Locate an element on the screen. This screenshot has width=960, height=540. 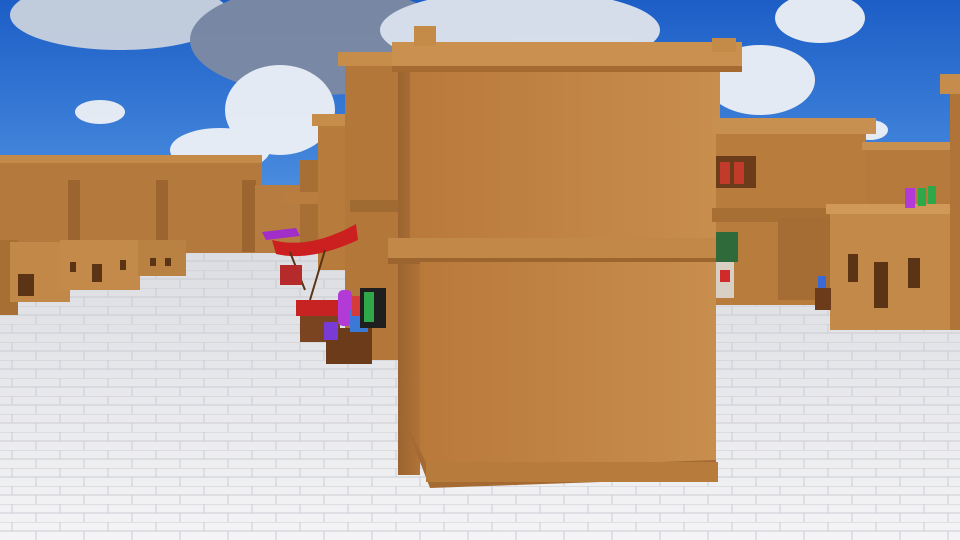
left-background-walls is located at coordinates (152, 204).